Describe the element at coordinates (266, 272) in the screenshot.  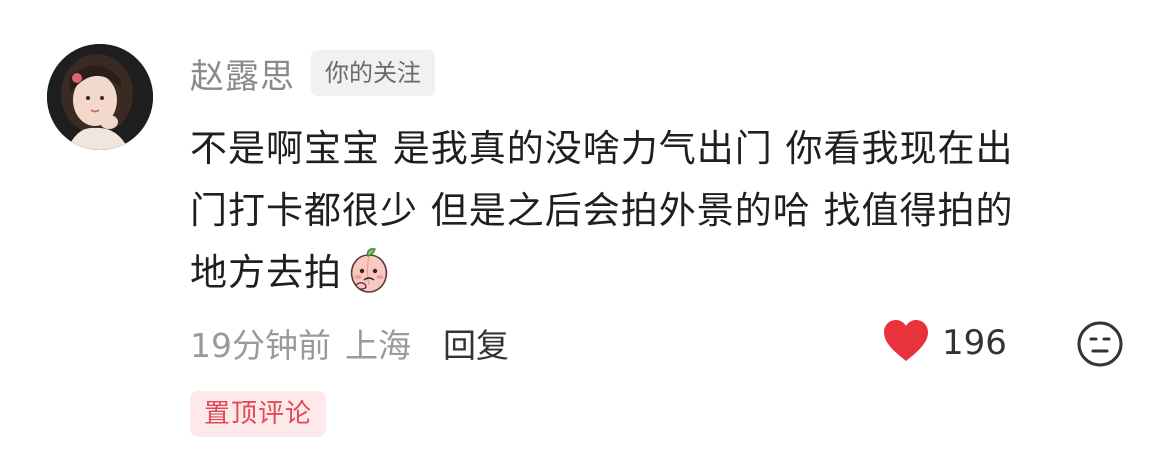
I see `comment-text-line-text: 地方去拍` at that location.